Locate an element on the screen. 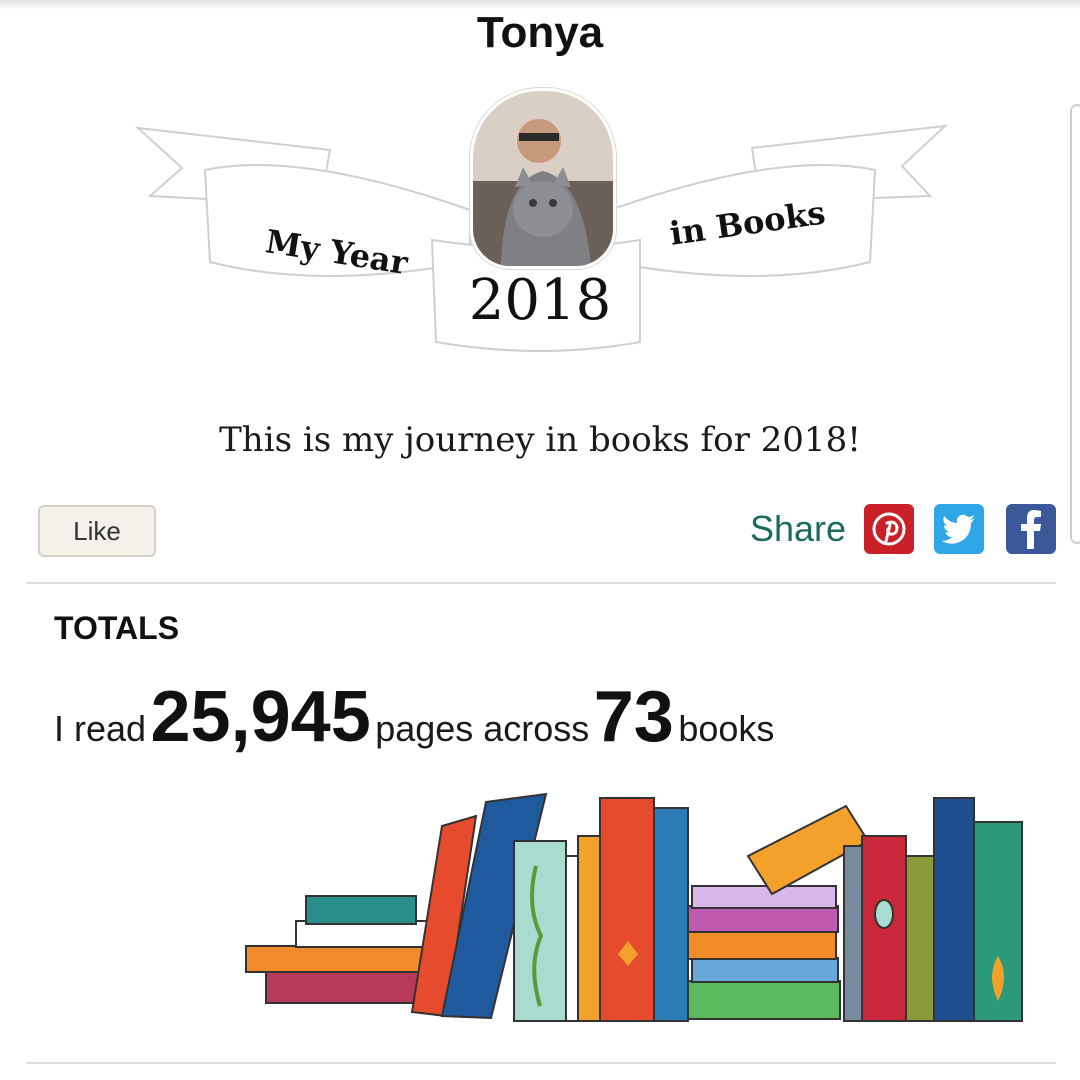 The width and height of the screenshot is (1080, 1080). twitter-share-button is located at coordinates (959, 529).